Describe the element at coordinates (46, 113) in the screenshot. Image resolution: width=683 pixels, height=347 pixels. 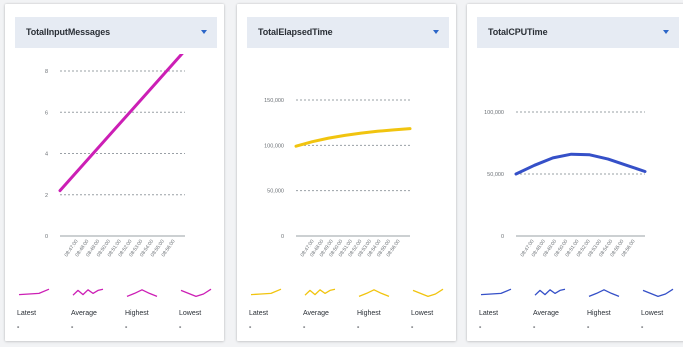
I see `y-tick-label: 6` at that location.